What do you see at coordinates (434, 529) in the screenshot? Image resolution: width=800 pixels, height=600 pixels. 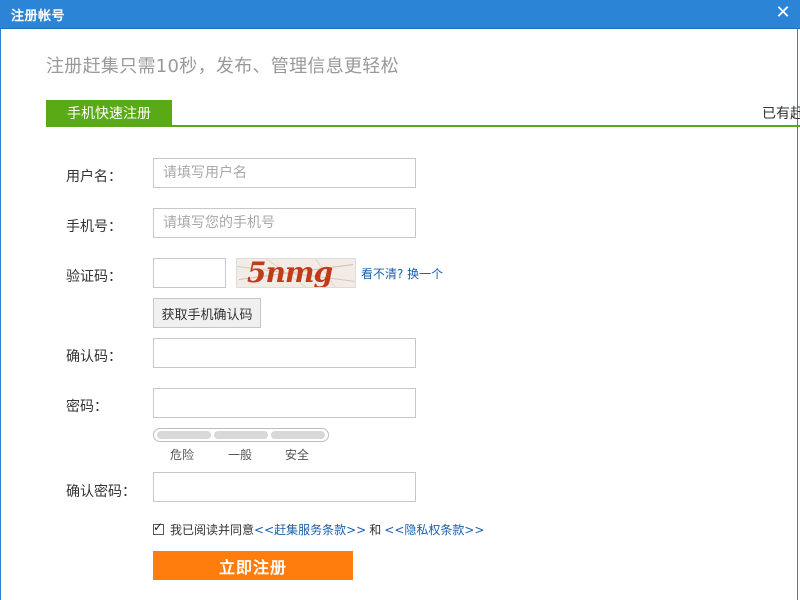 I see `privacy-terms-link: <<隐私权条款>>` at bounding box center [434, 529].